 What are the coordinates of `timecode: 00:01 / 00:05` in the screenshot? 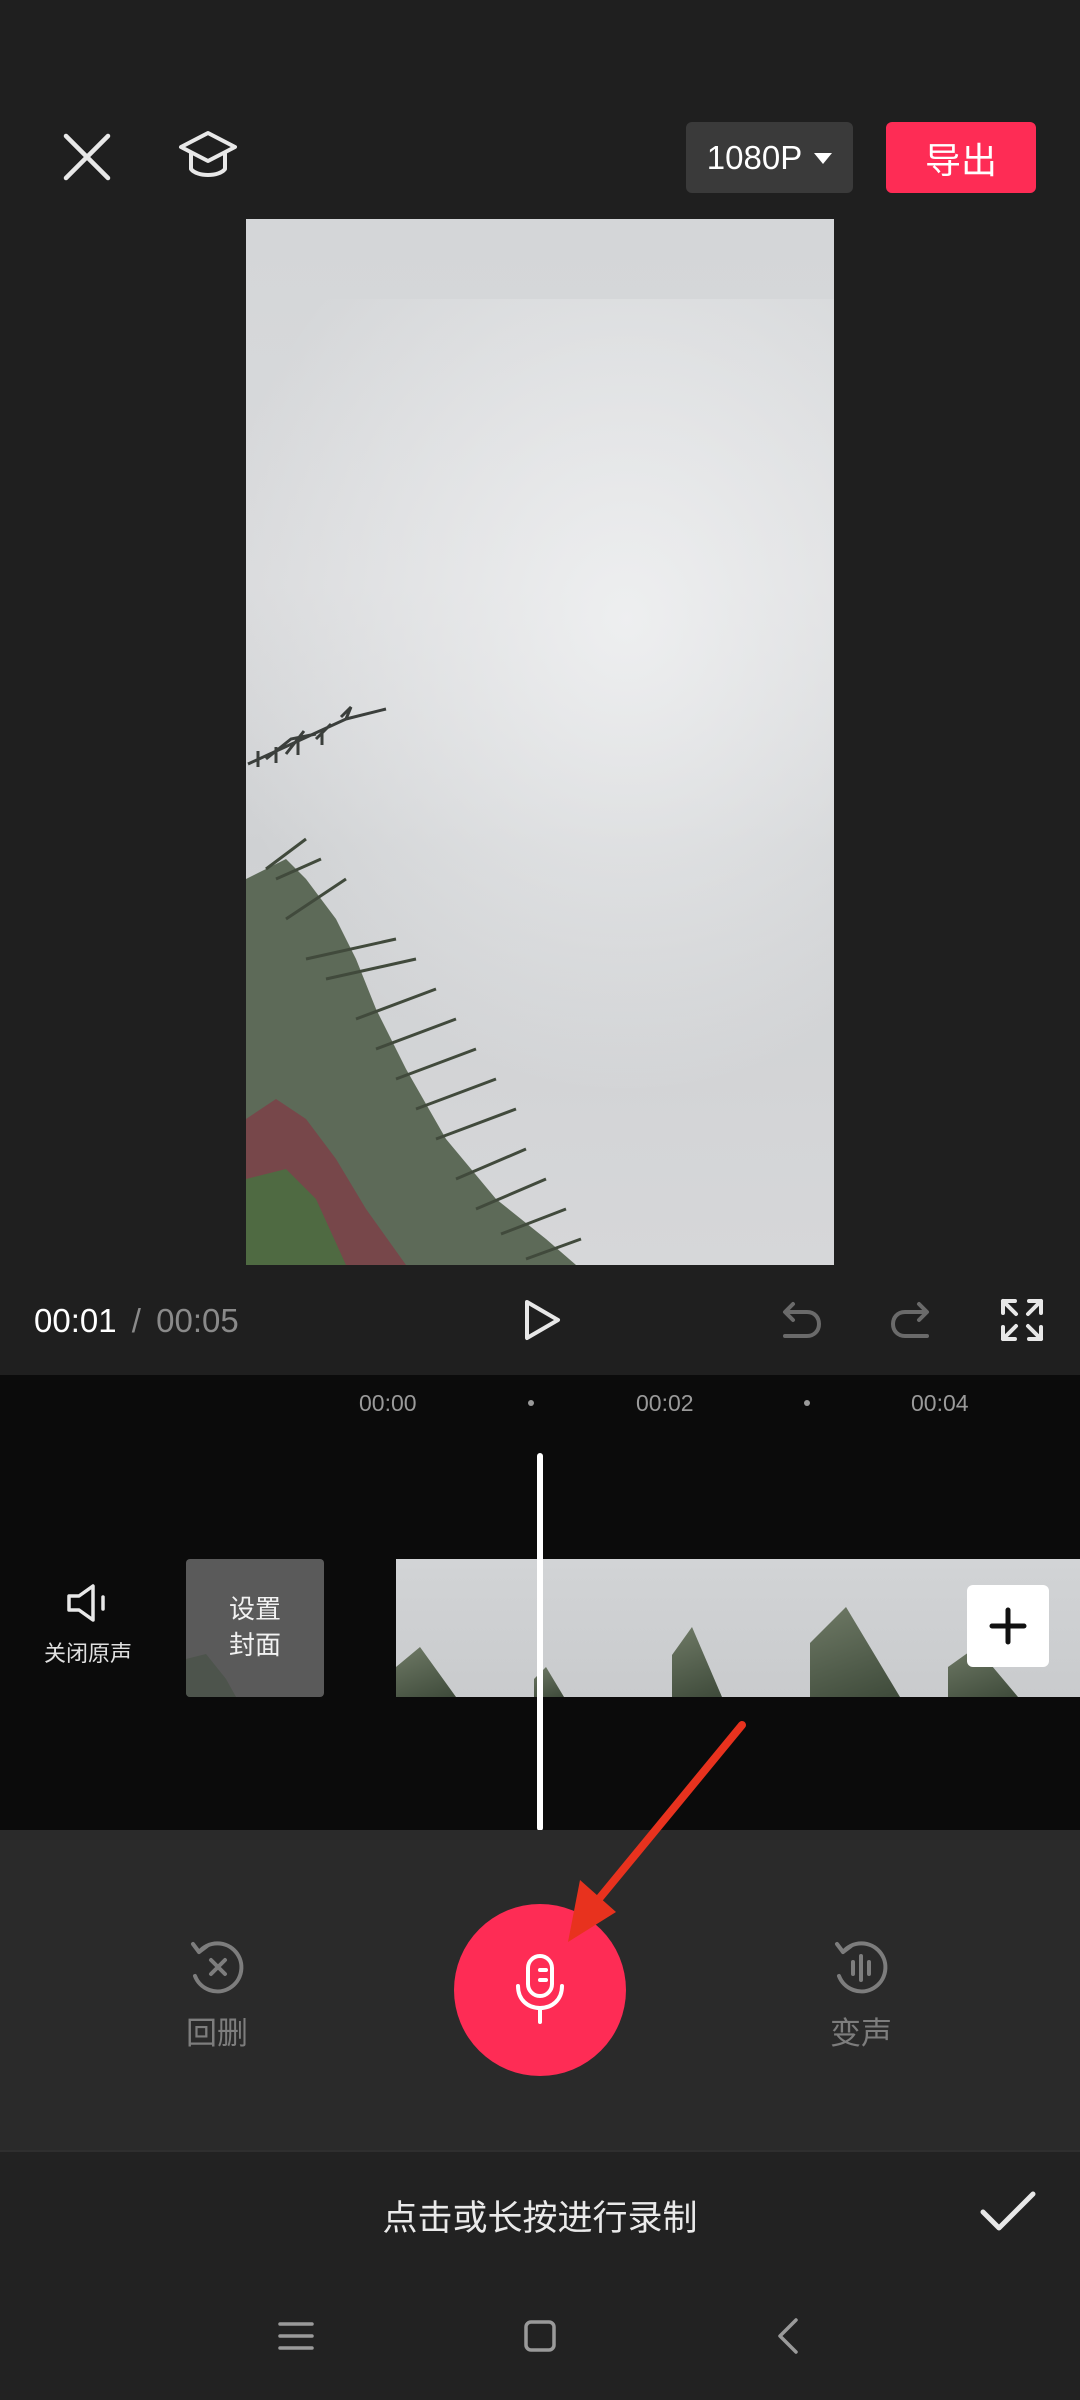 It's located at (136, 1321).